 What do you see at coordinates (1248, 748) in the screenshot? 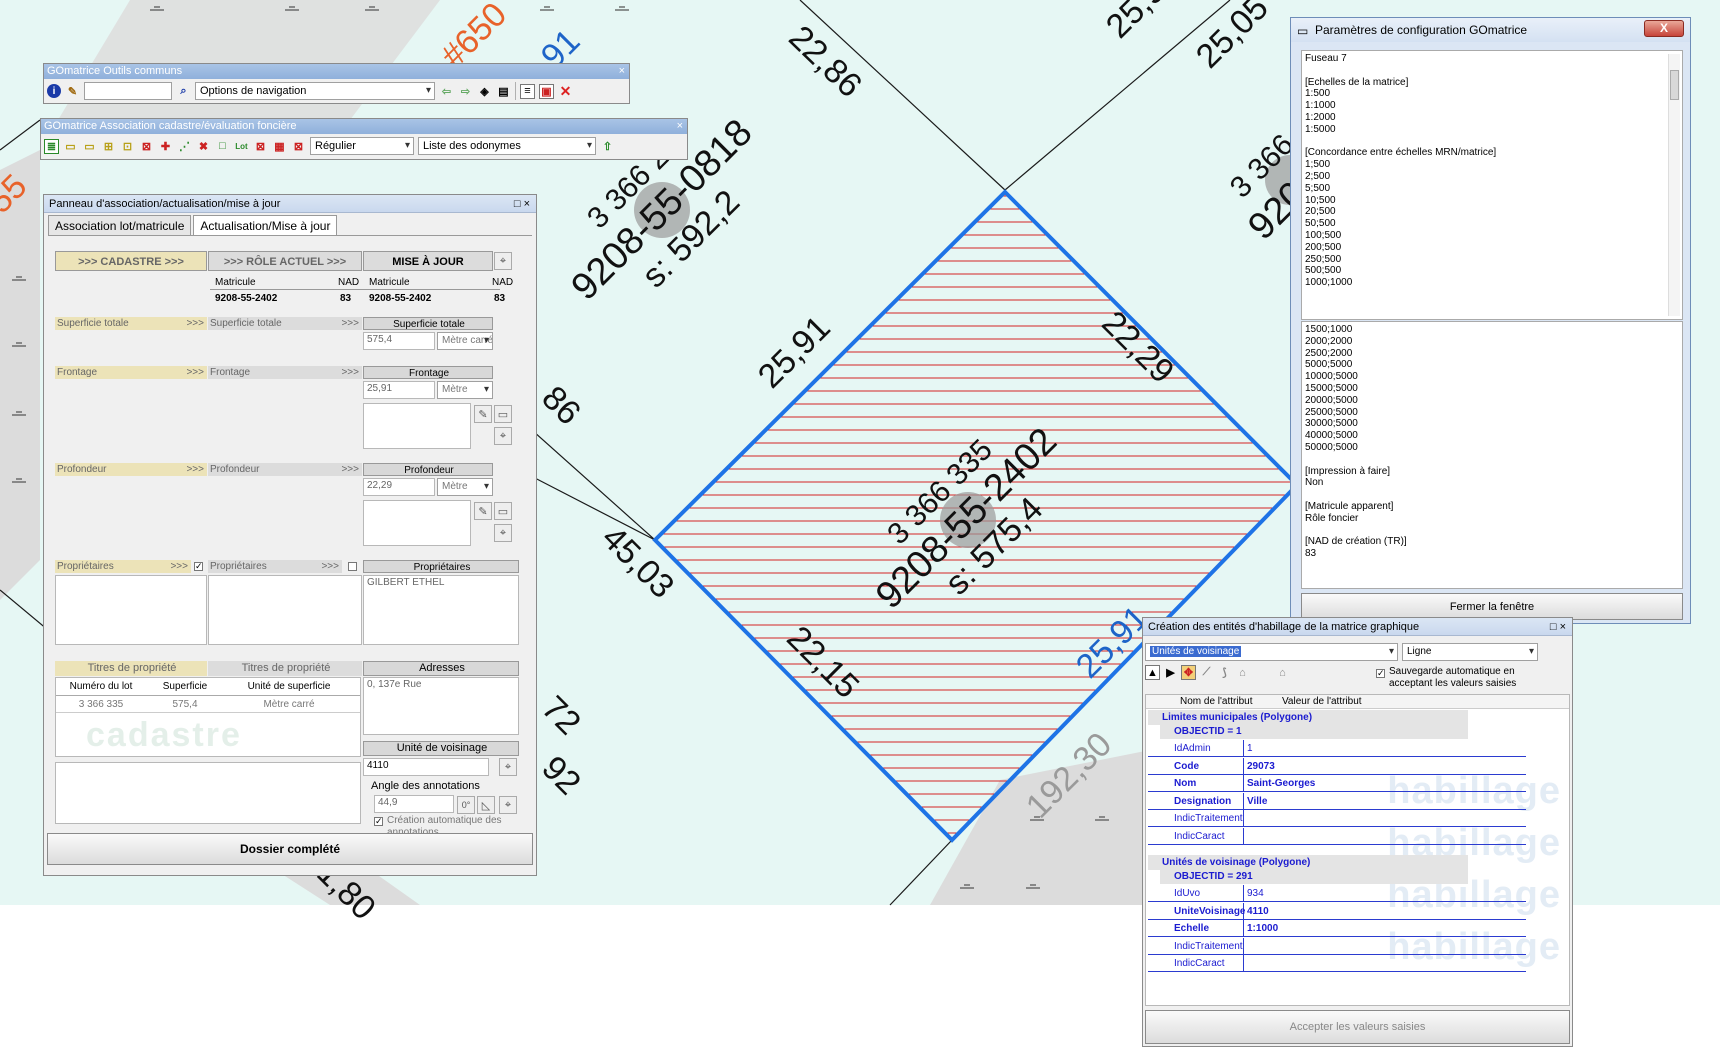
I see `attribute-value: 1` at bounding box center [1248, 748].